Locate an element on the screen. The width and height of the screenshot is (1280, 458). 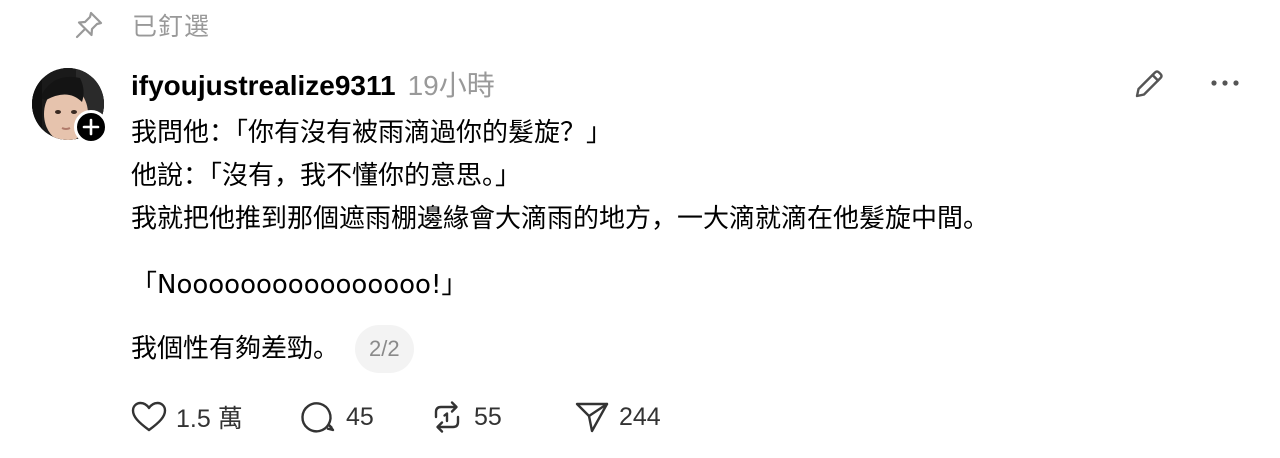
repost-button: 55 is located at coordinates (500, 417).